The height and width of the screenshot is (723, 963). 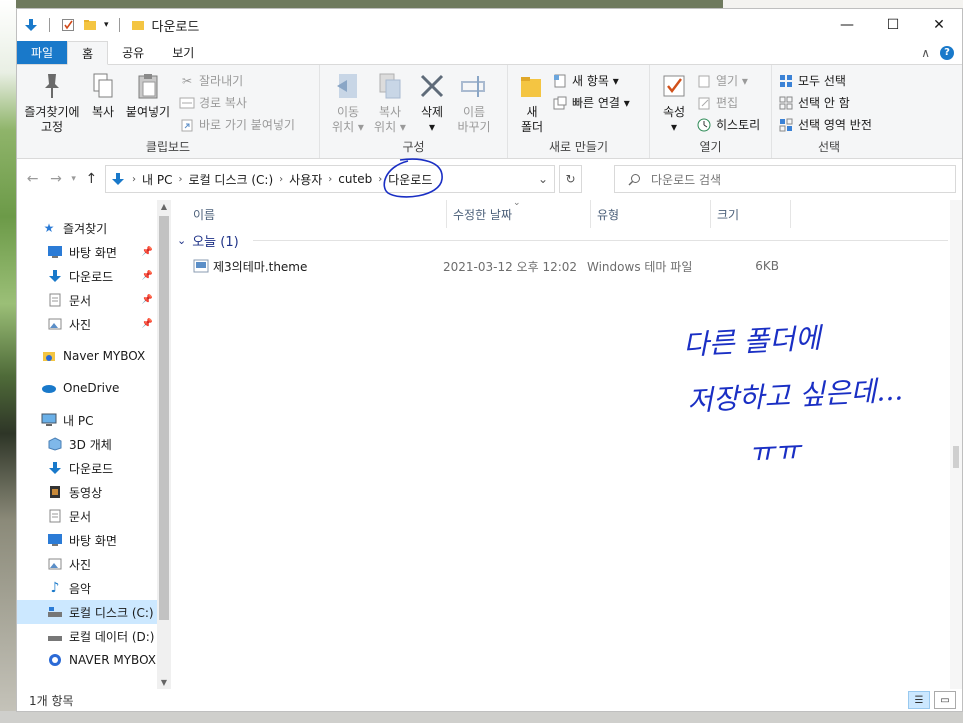 I want to click on address-dropdown-icon: ⌄, so click(x=543, y=179).